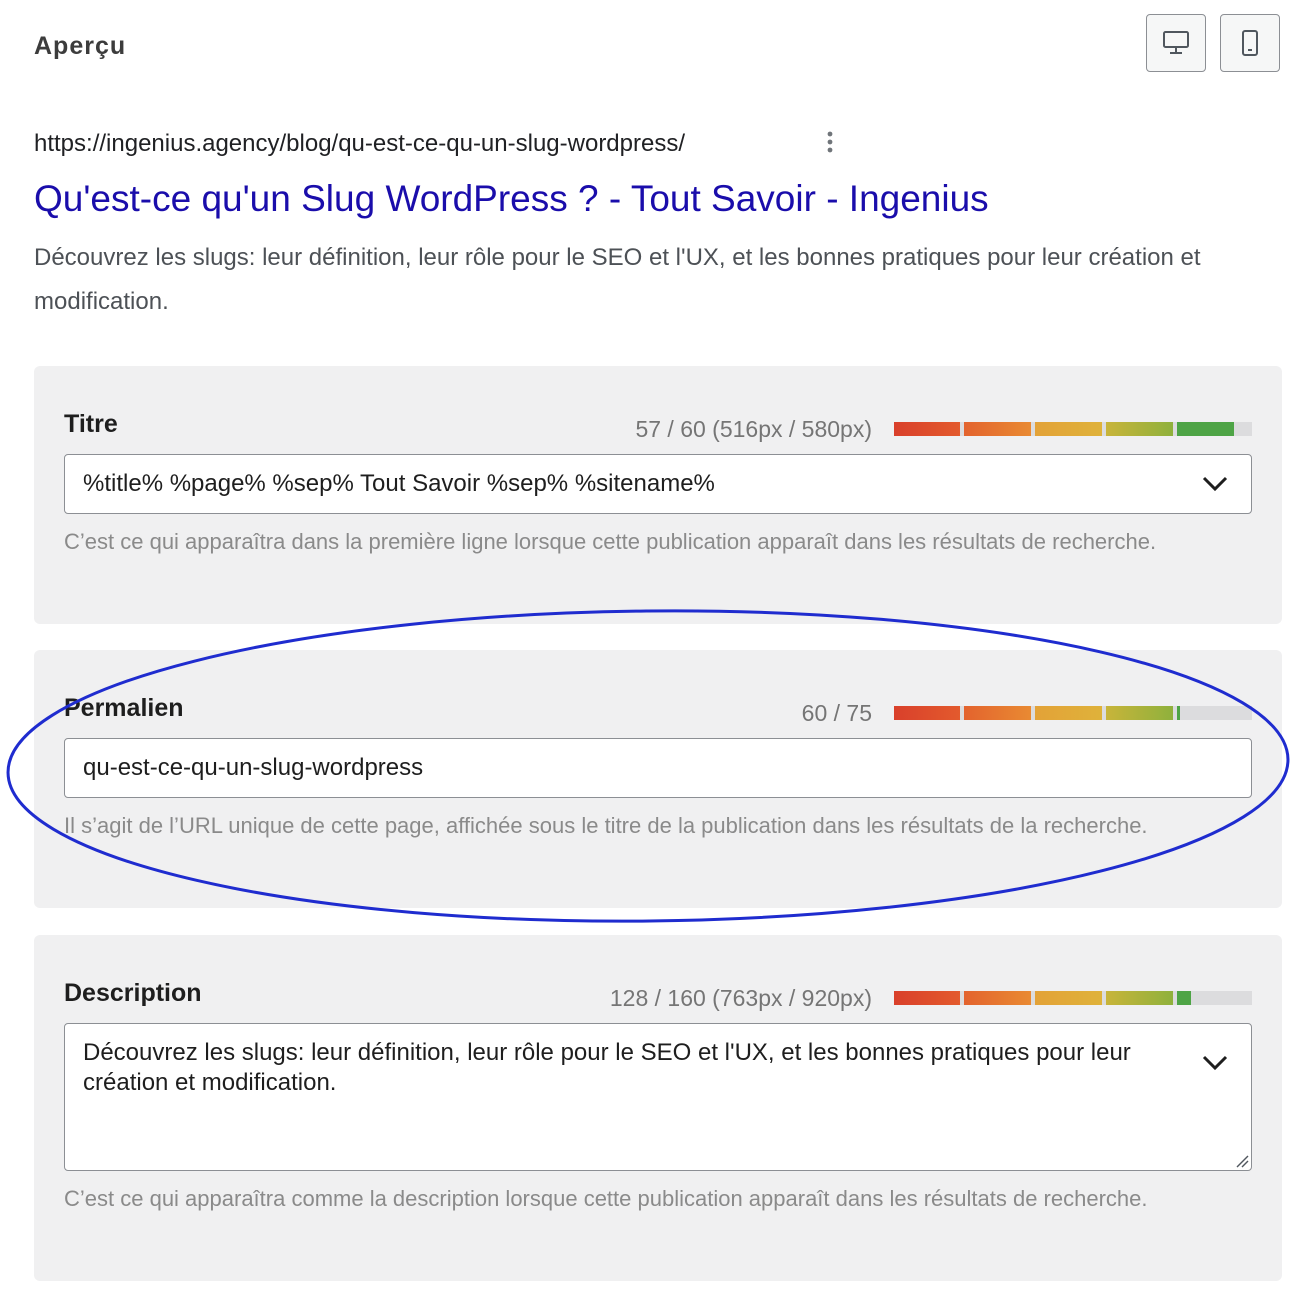  What do you see at coordinates (1242, 1161) in the screenshot?
I see `resize-handle-icon` at bounding box center [1242, 1161].